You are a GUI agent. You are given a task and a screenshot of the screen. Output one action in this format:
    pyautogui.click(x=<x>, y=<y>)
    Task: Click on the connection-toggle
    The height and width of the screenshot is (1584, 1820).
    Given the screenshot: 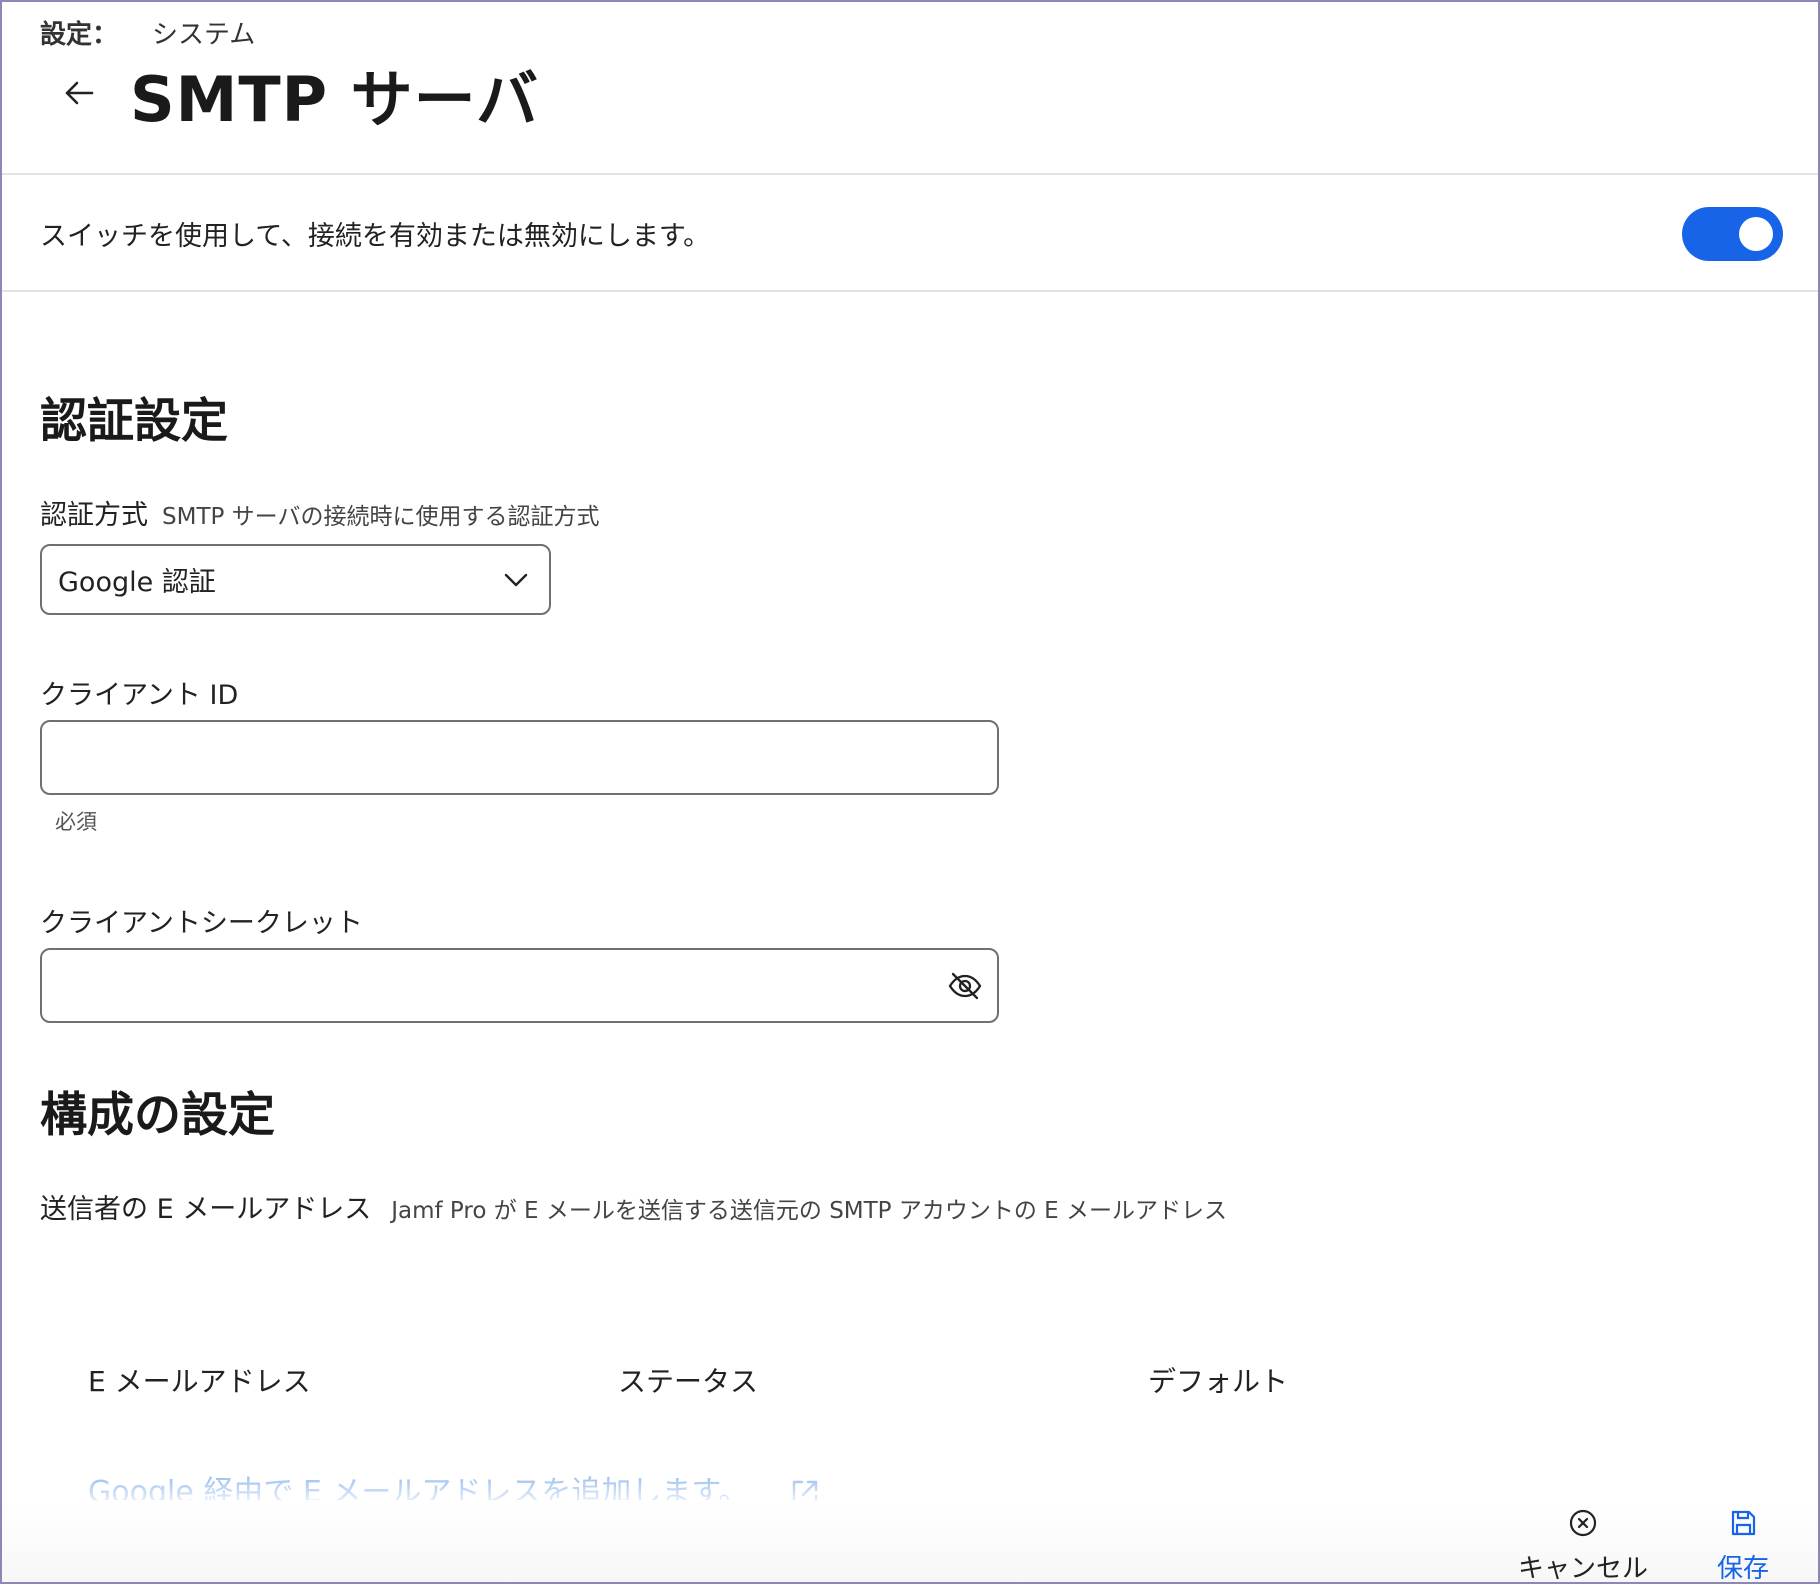 What is the action you would take?
    pyautogui.click(x=1732, y=234)
    